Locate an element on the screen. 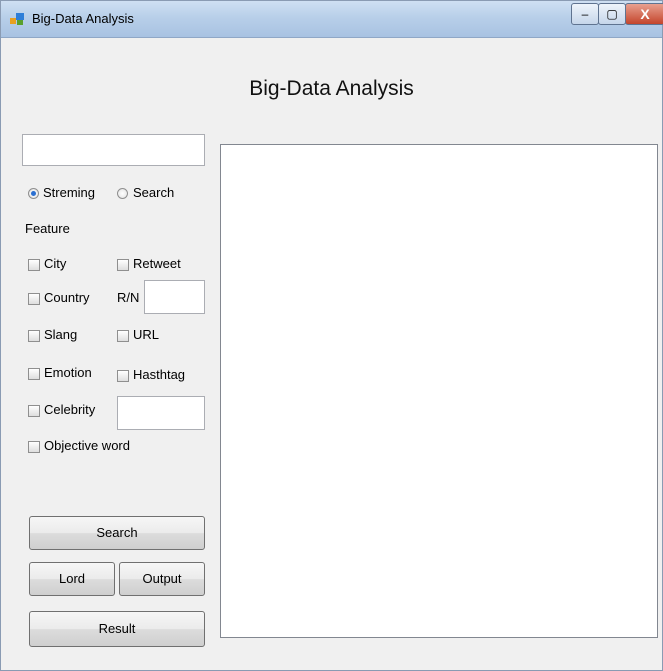 The height and width of the screenshot is (671, 663). country-checkbox is located at coordinates (34, 299).